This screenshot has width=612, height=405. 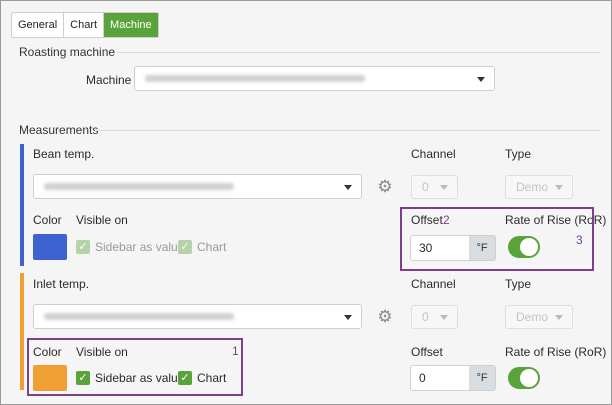 What do you see at coordinates (556, 352) in the screenshot?
I see `inlet-ror-label: Rate of Rise (RoR)` at bounding box center [556, 352].